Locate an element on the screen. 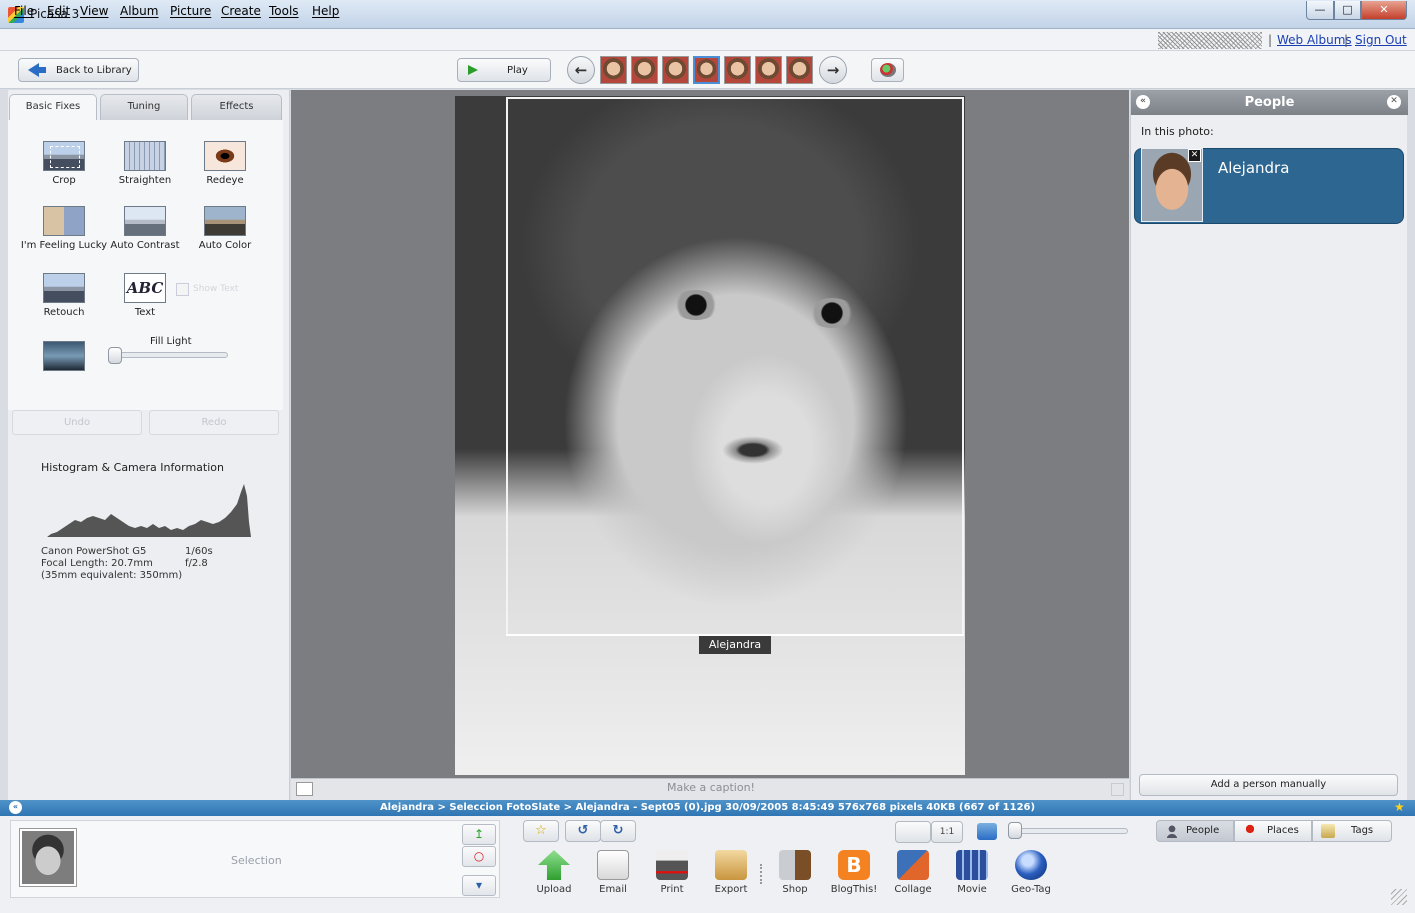 Image resolution: width=1415 pixels, height=913 pixels. geotag-toolbar-button is located at coordinates (887, 70).